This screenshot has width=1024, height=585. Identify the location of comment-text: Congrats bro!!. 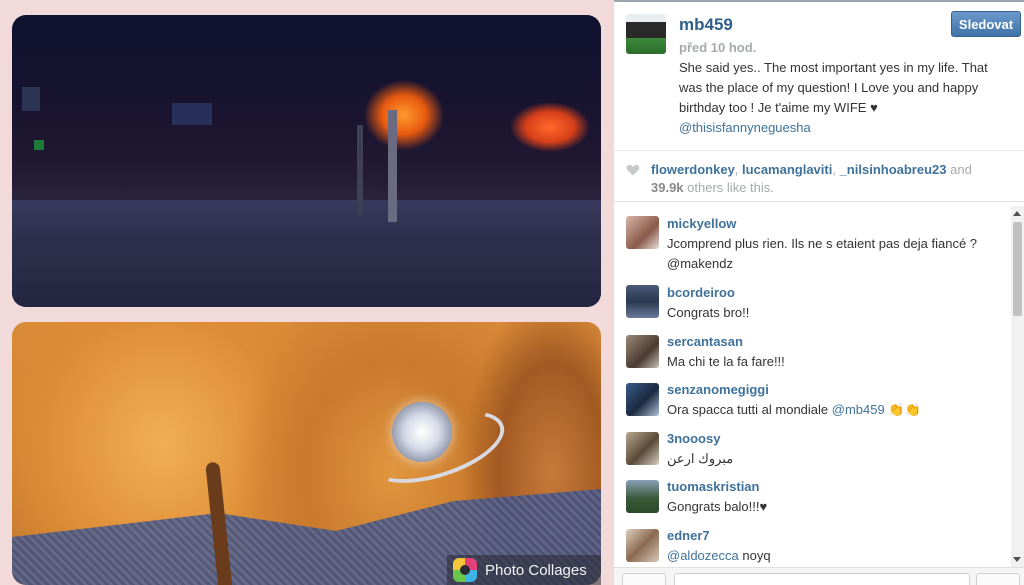
(708, 312).